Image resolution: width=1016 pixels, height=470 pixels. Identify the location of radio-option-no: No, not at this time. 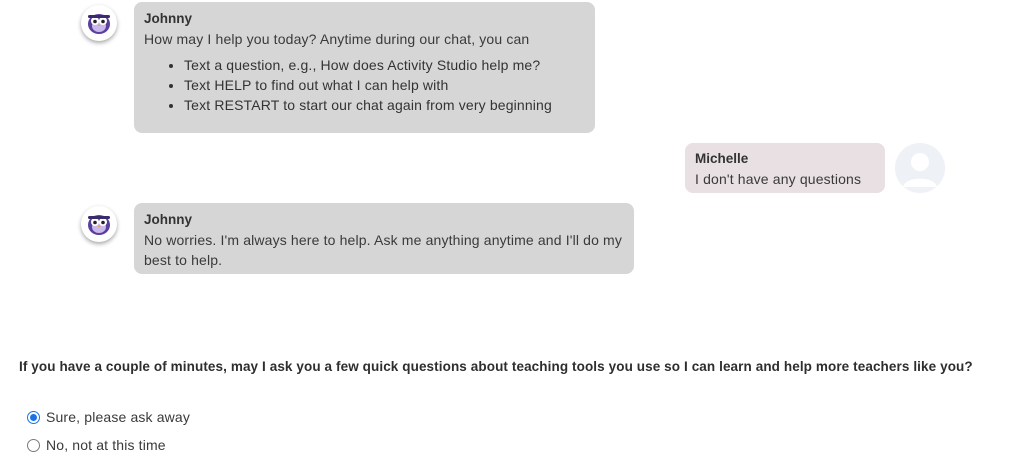
(96, 445).